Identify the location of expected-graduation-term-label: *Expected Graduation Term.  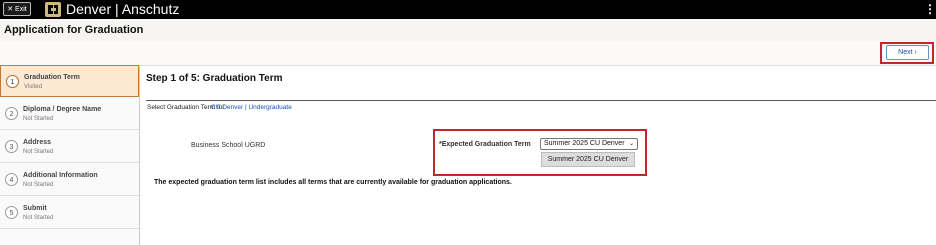
(485, 144).